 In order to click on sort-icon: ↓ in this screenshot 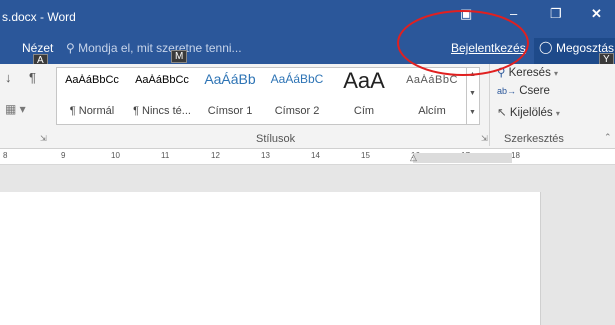, I will do `click(8, 77)`.